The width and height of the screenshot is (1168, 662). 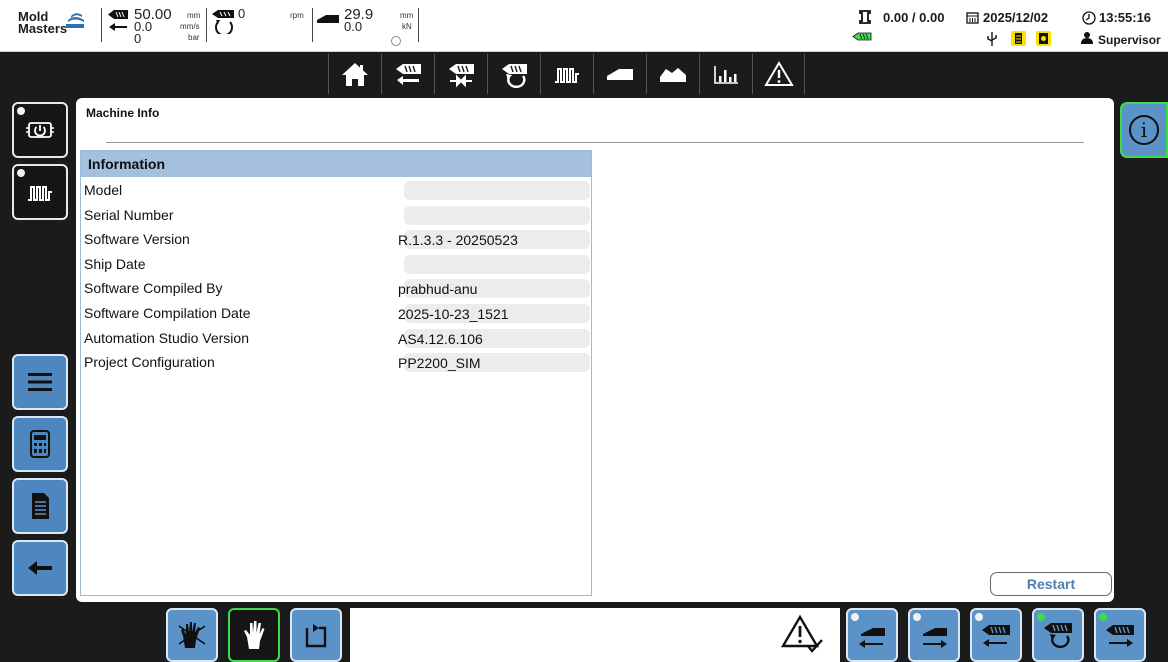 What do you see at coordinates (223, 22) in the screenshot?
I see `screw-rotation-icon` at bounding box center [223, 22].